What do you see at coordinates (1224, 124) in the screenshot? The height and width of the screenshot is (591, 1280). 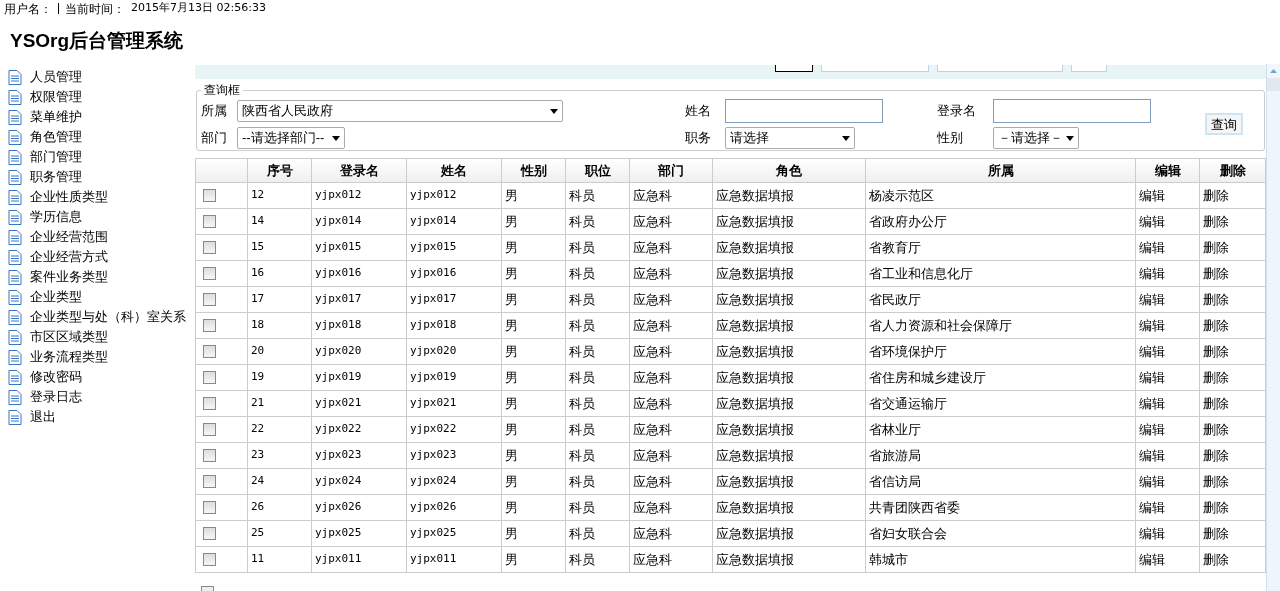 I see `query-button: 查询` at bounding box center [1224, 124].